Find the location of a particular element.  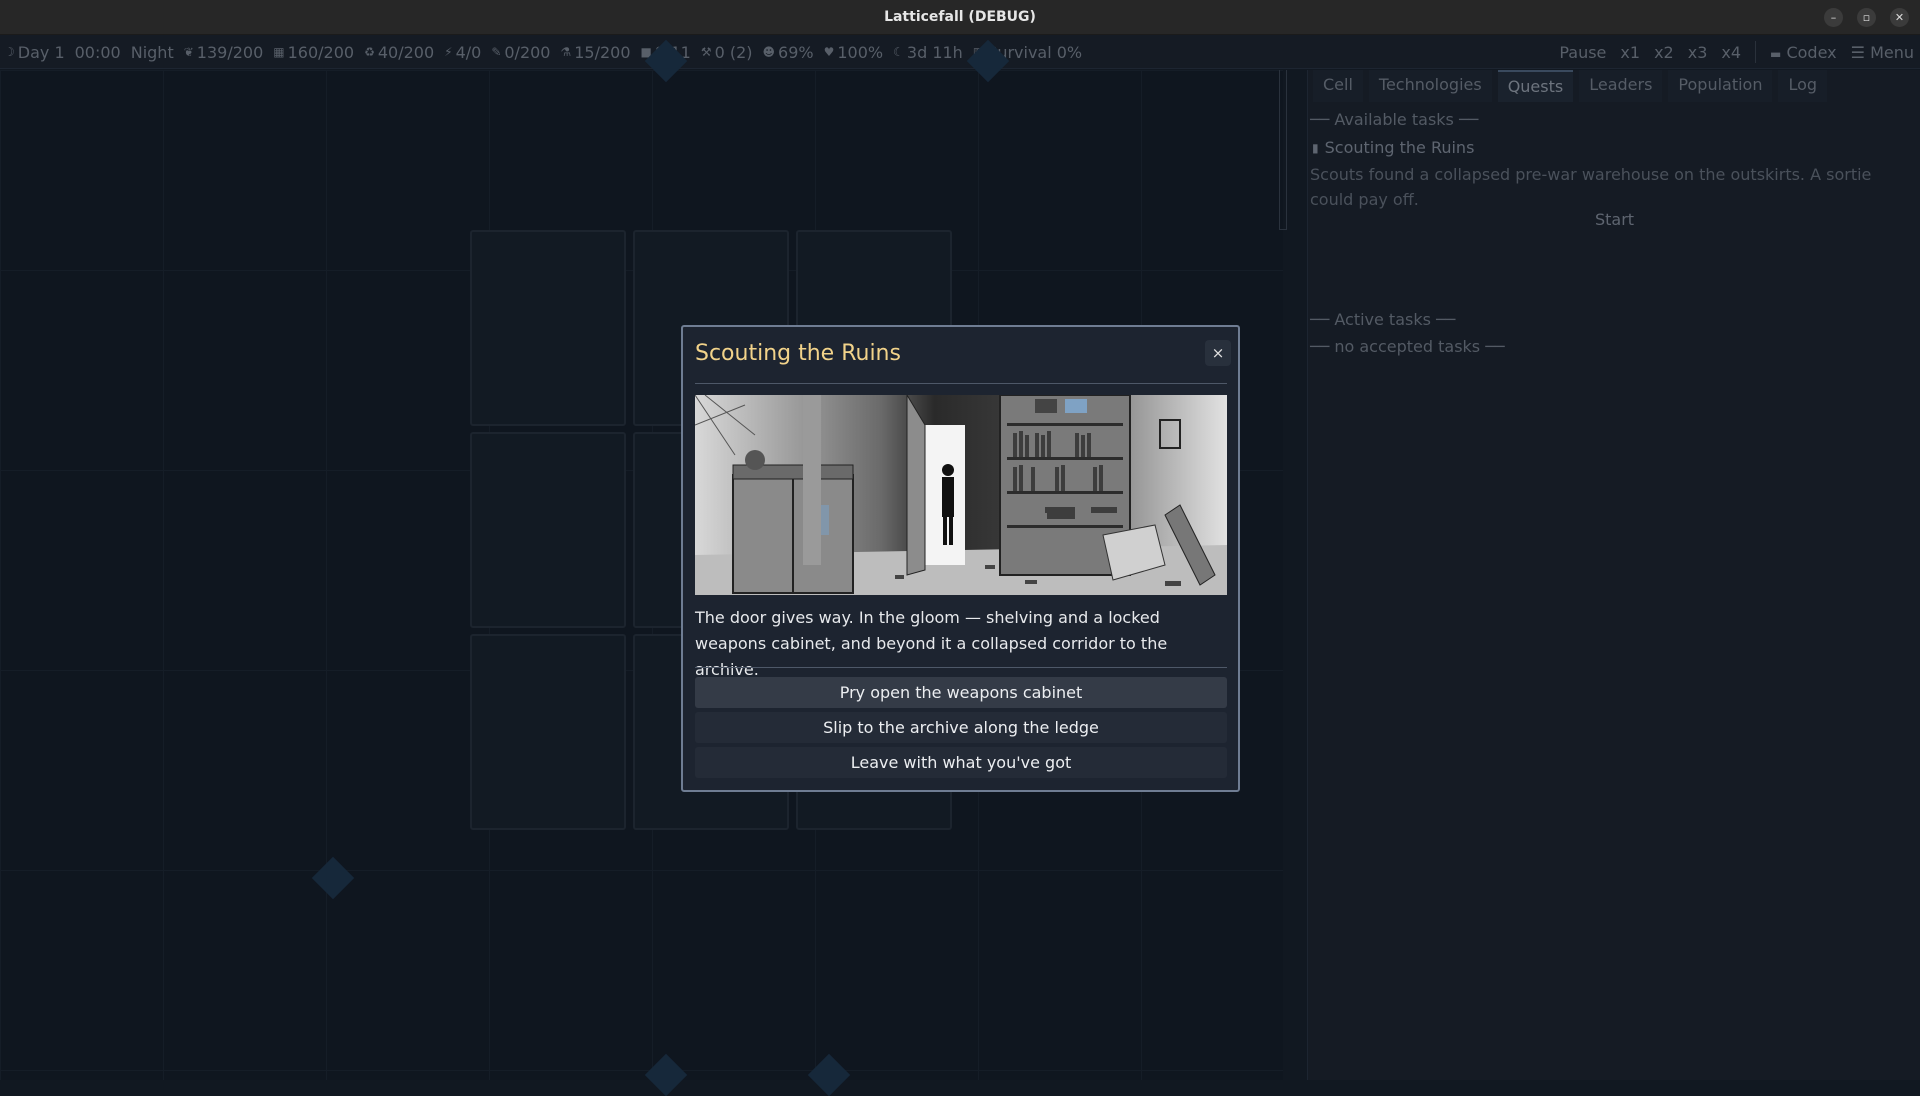

hud-stat: ⚒ 0 (2) is located at coordinates (727, 52).